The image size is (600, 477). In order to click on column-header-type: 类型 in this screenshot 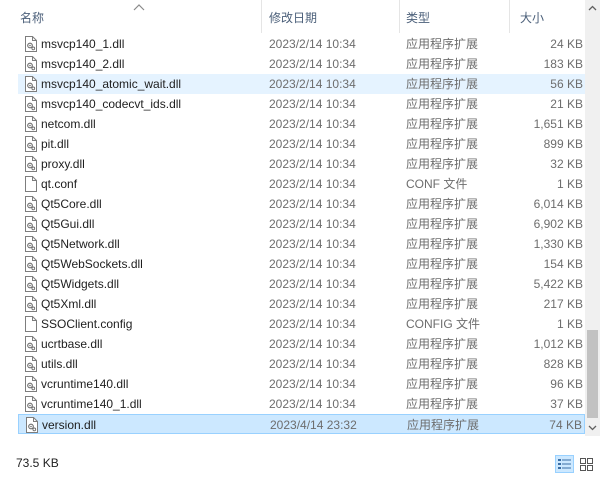, I will do `click(454, 16)`.